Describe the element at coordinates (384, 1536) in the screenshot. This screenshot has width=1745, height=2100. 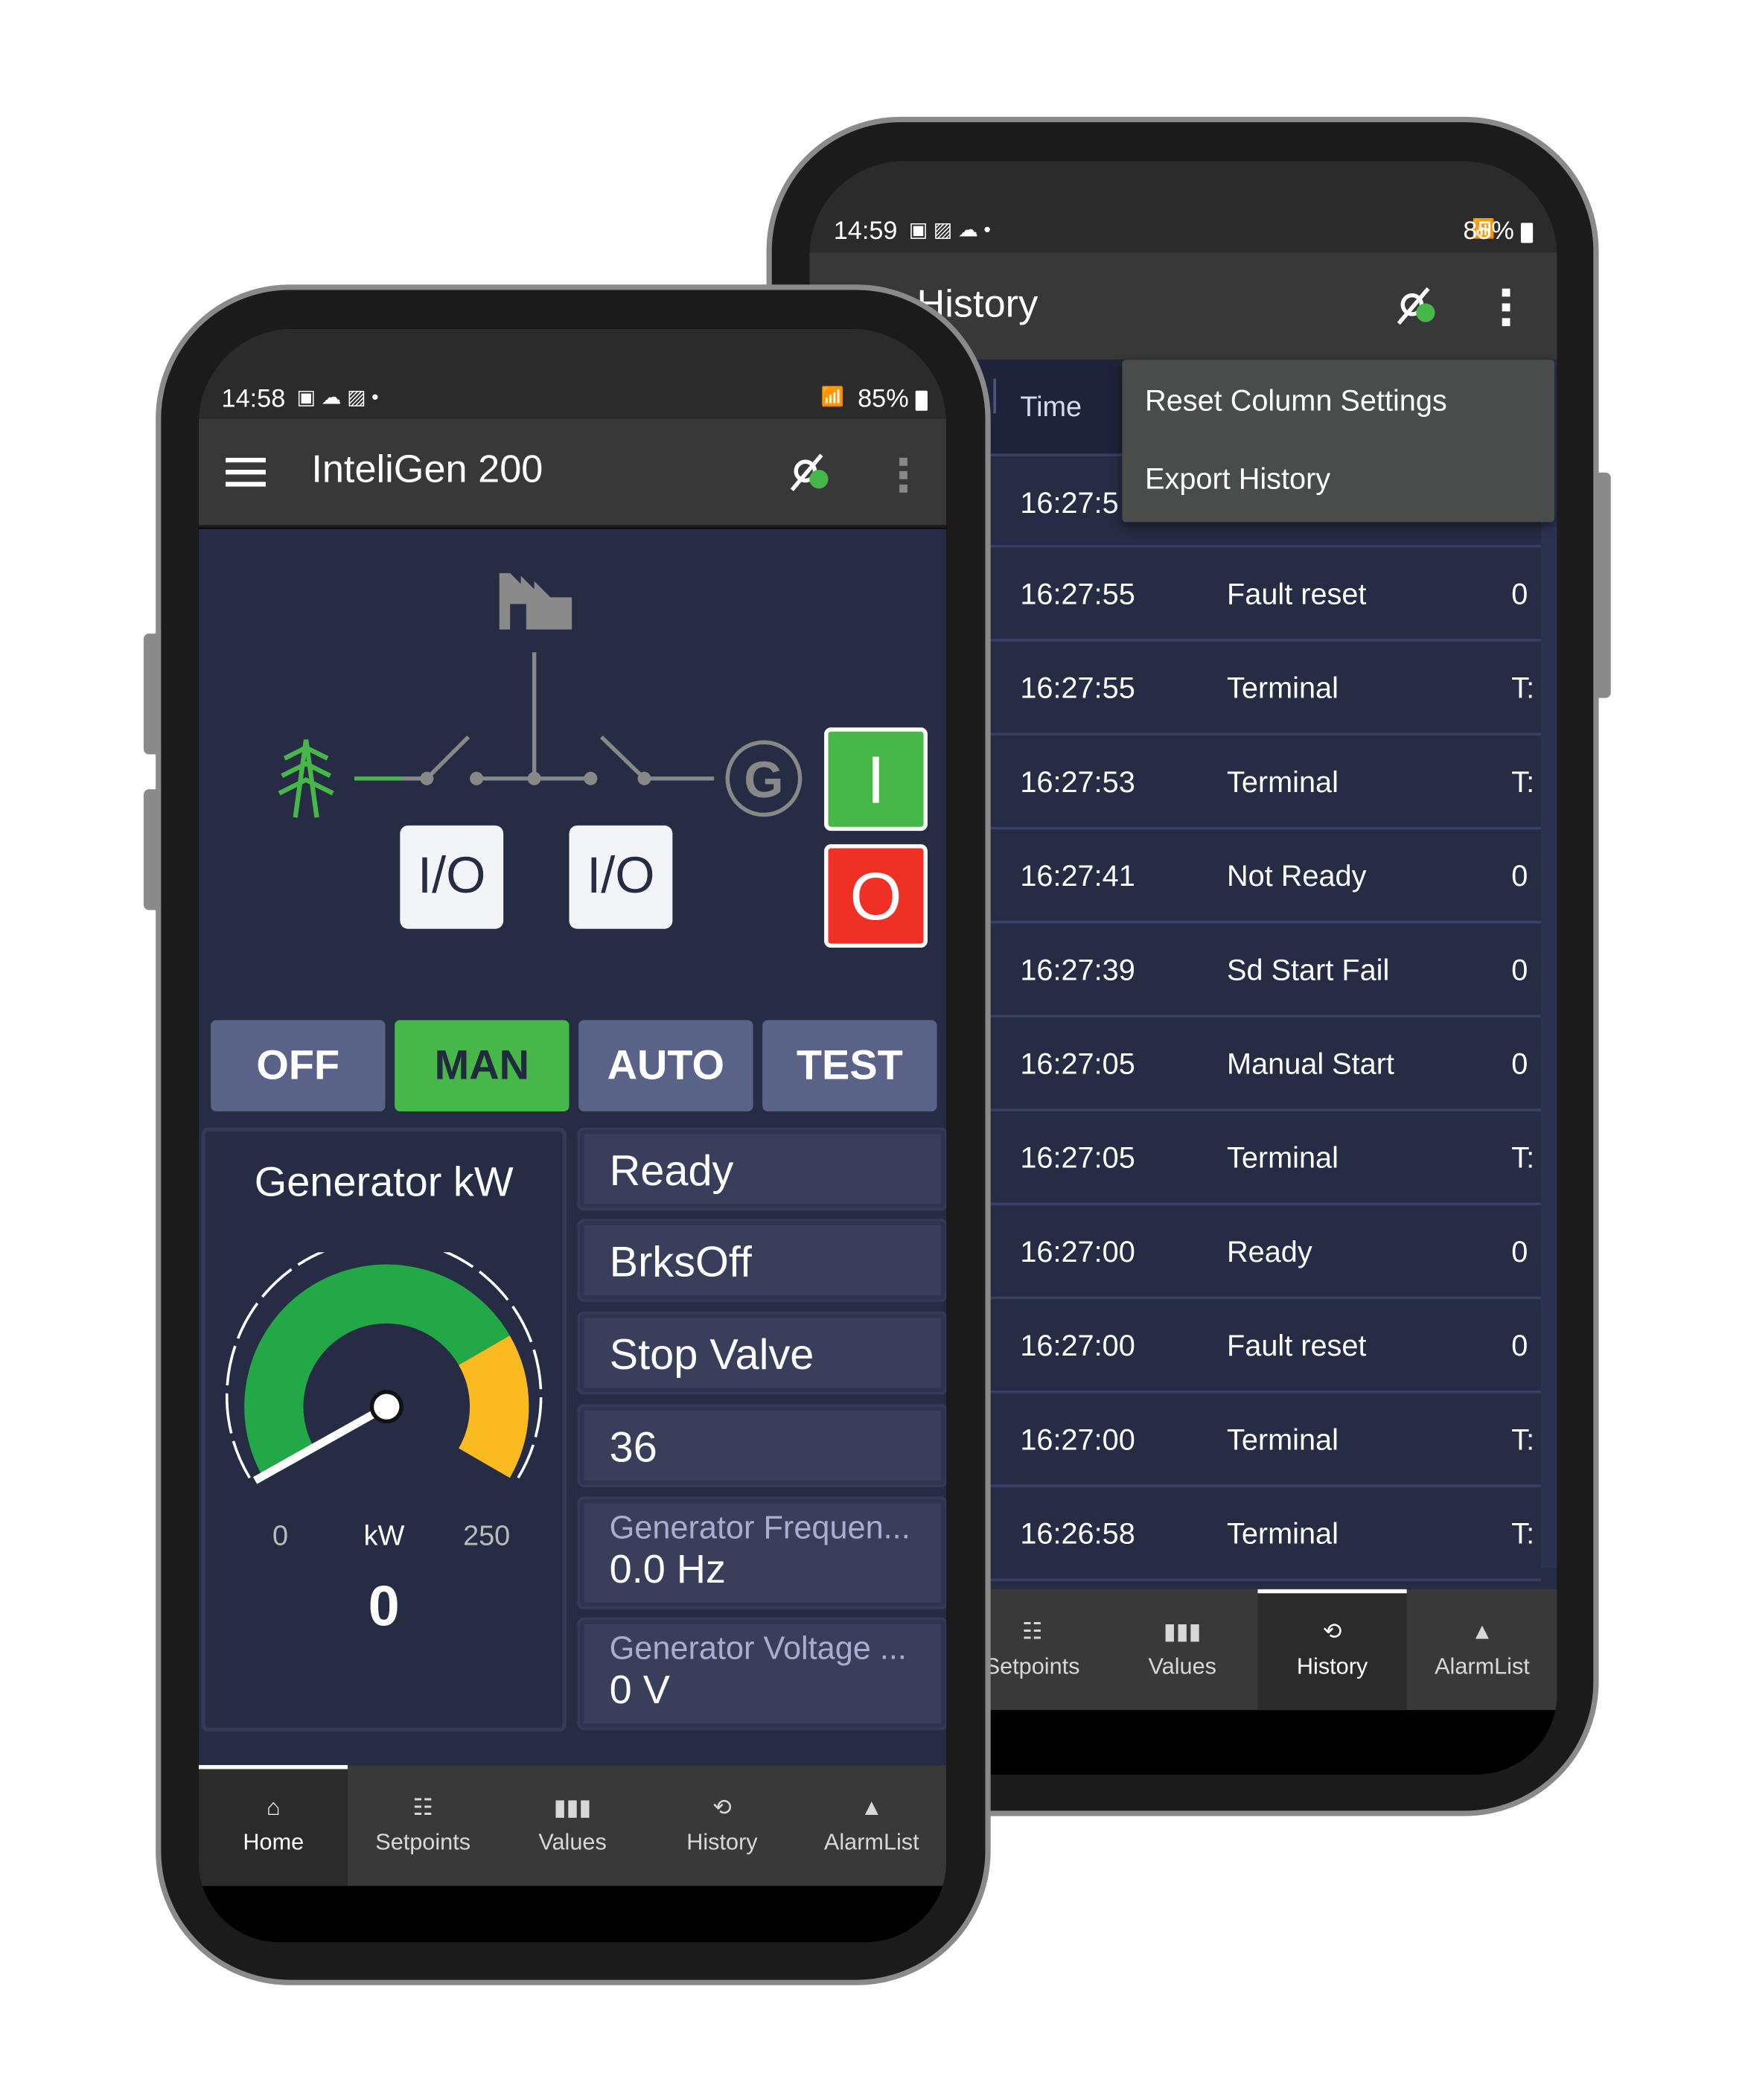
I see `gauge-unit: kW` at that location.